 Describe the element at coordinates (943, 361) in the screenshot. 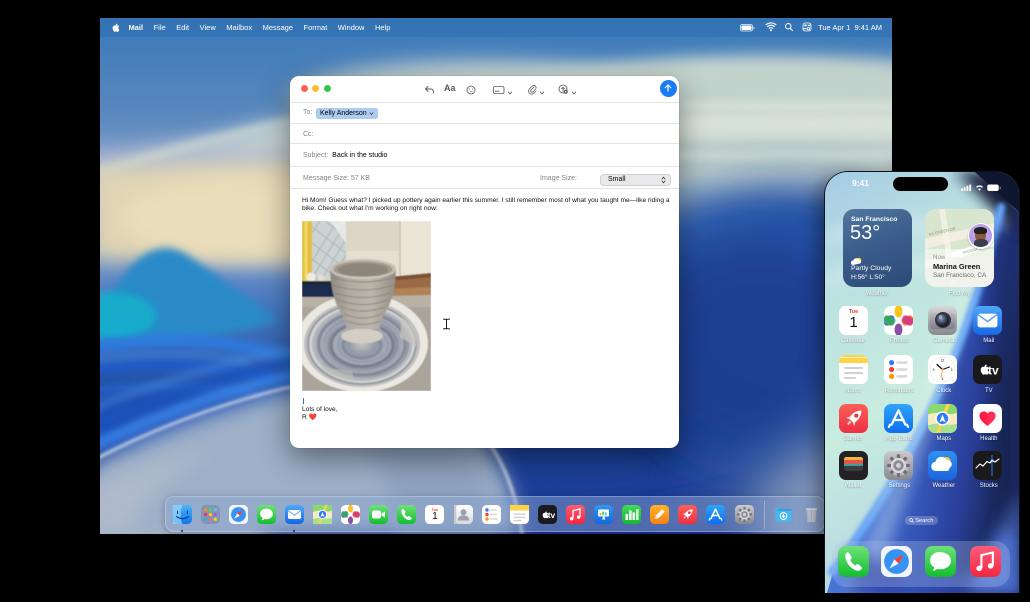

I see `svg-text: 12` at that location.